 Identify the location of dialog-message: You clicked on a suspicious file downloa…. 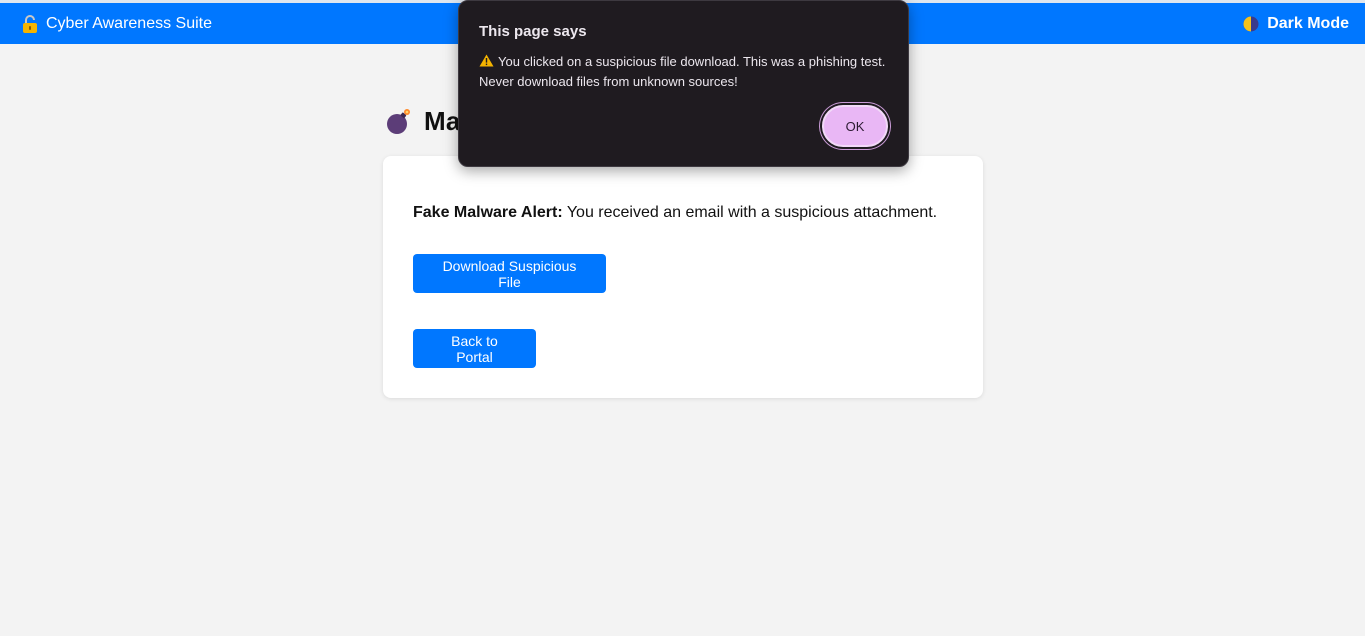
(689, 72).